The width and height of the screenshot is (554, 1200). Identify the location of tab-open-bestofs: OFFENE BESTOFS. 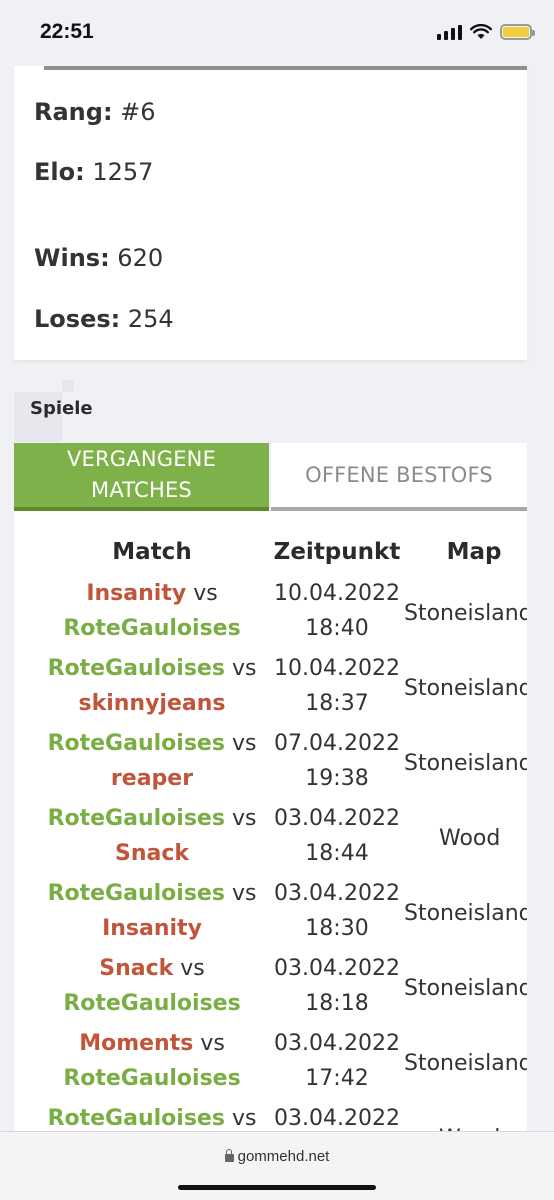
(399, 477).